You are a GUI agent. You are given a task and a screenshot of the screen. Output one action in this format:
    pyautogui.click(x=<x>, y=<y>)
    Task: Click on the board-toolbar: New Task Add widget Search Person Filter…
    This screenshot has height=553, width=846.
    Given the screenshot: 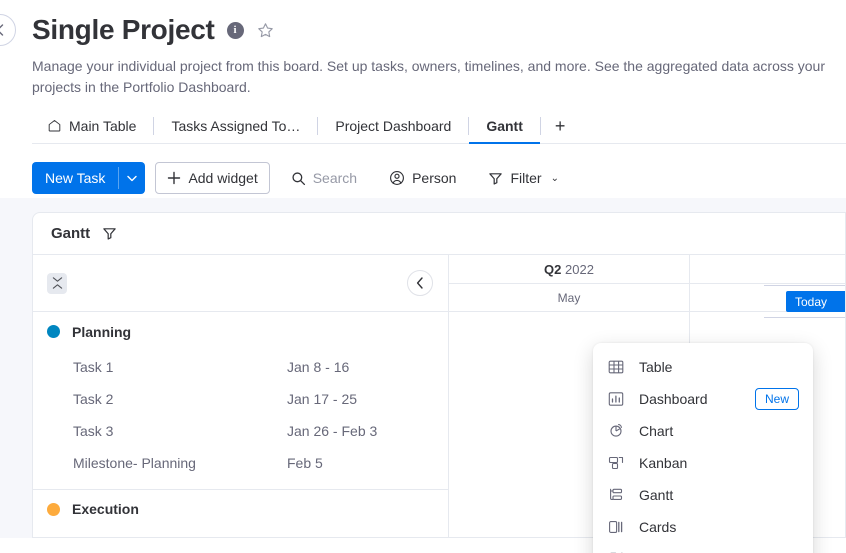 What is the action you would take?
    pyautogui.click(x=423, y=171)
    